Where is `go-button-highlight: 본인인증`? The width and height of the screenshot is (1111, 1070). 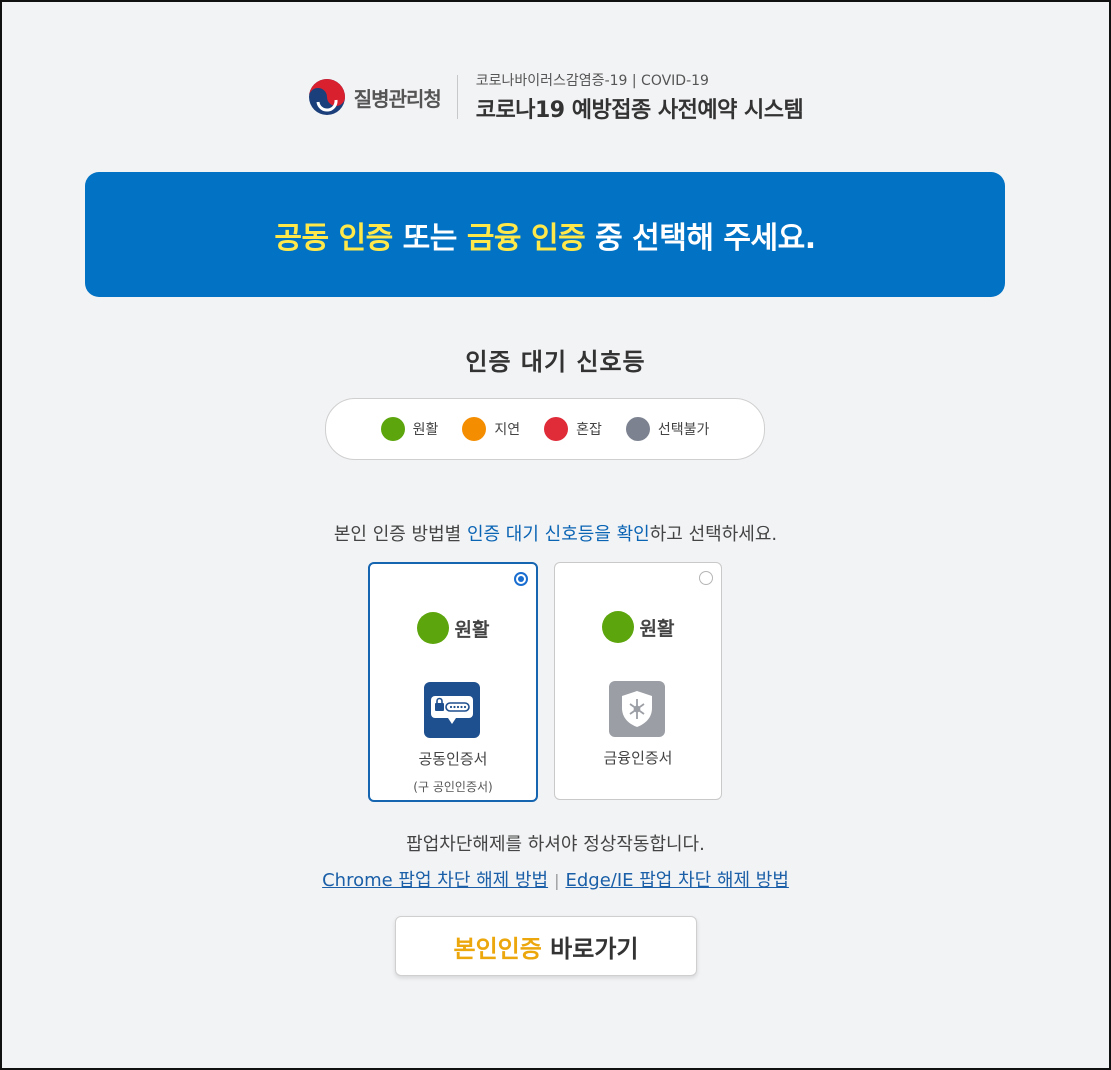 go-button-highlight: 본인인증 is located at coordinates (497, 948).